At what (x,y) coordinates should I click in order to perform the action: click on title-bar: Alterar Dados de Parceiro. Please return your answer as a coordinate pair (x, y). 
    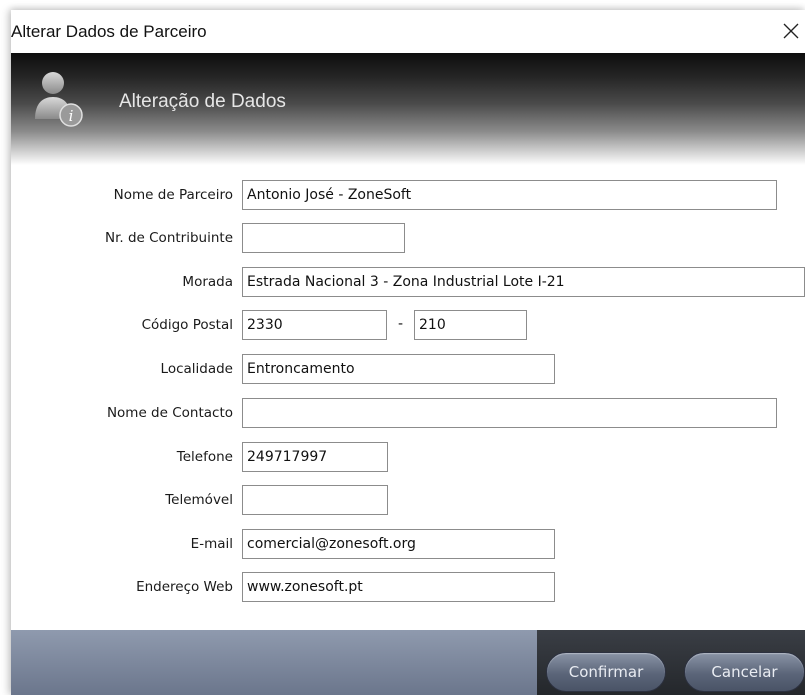
    Looking at the image, I should click on (408, 31).